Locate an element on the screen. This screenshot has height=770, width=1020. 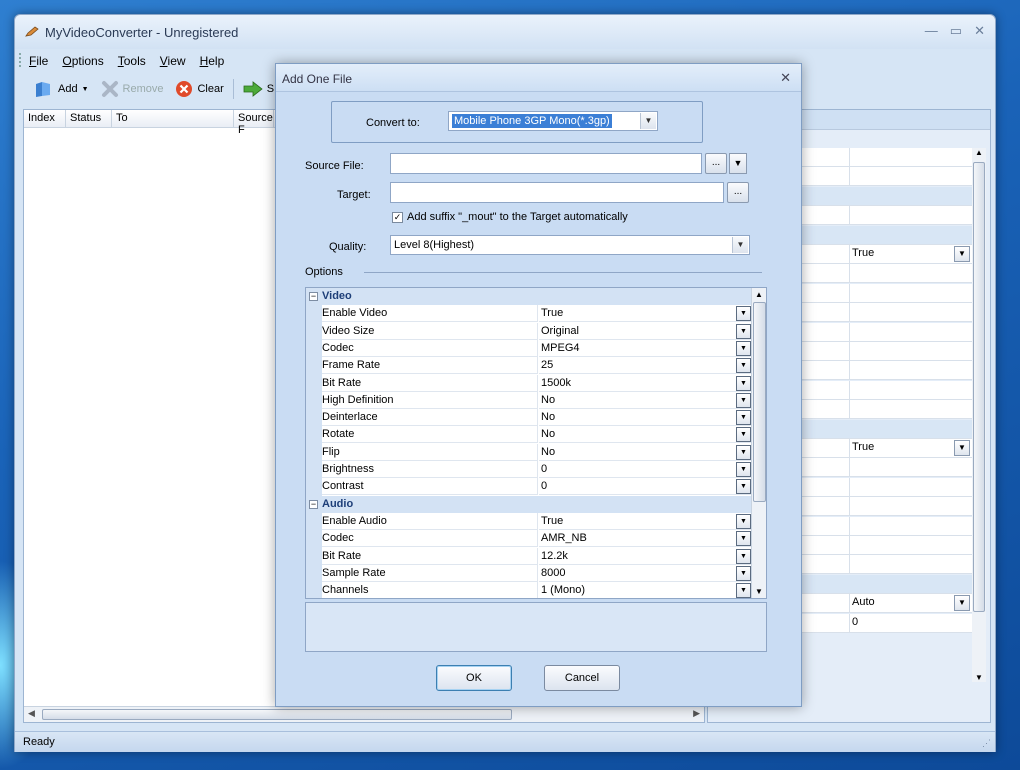
maximize-button: ▭ is located at coordinates (956, 31).